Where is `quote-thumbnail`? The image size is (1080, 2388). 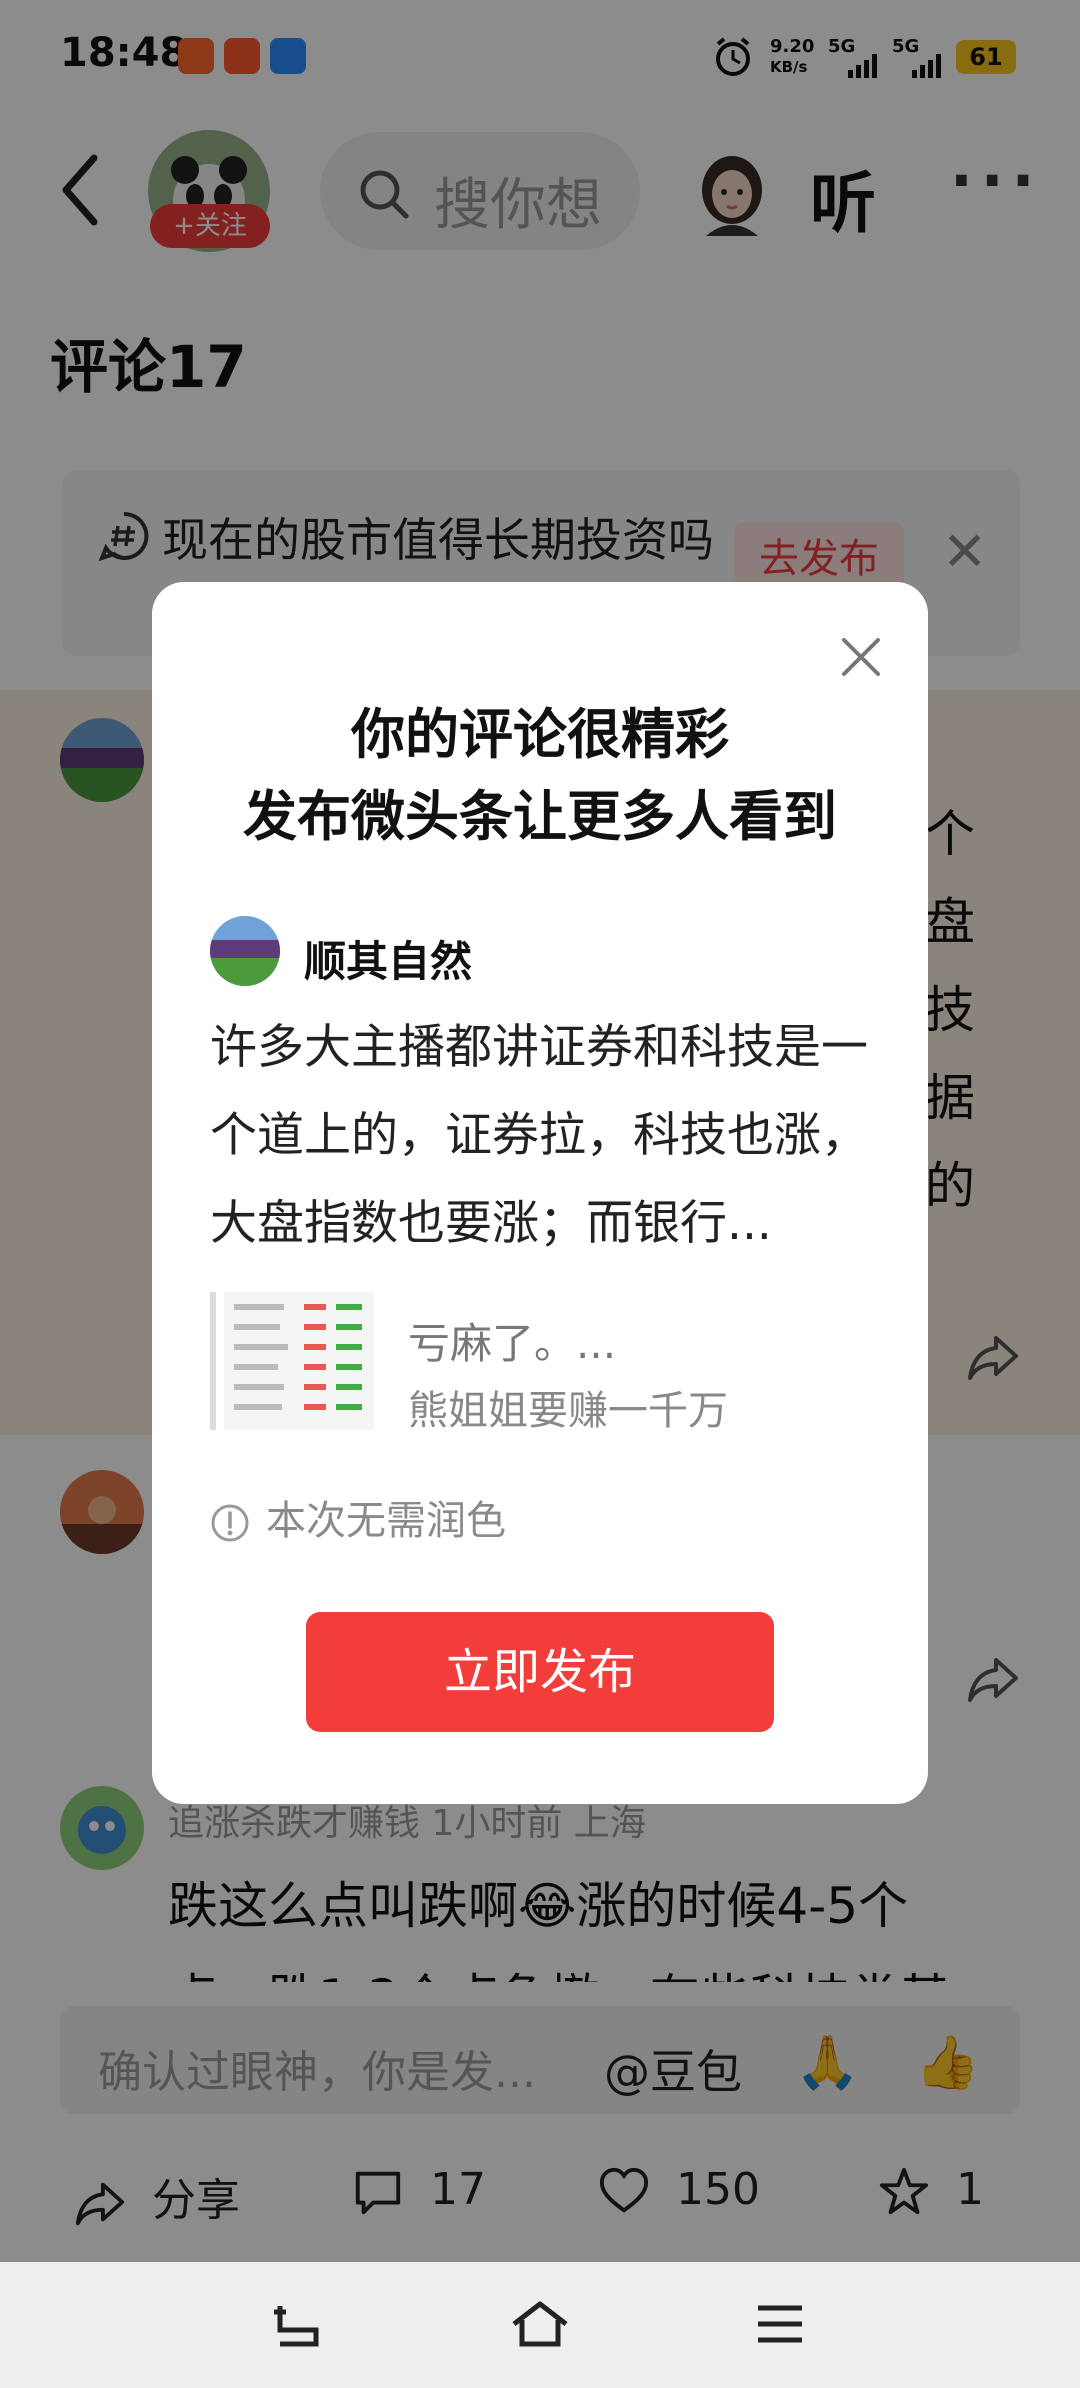
quote-thumbnail is located at coordinates (299, 1361).